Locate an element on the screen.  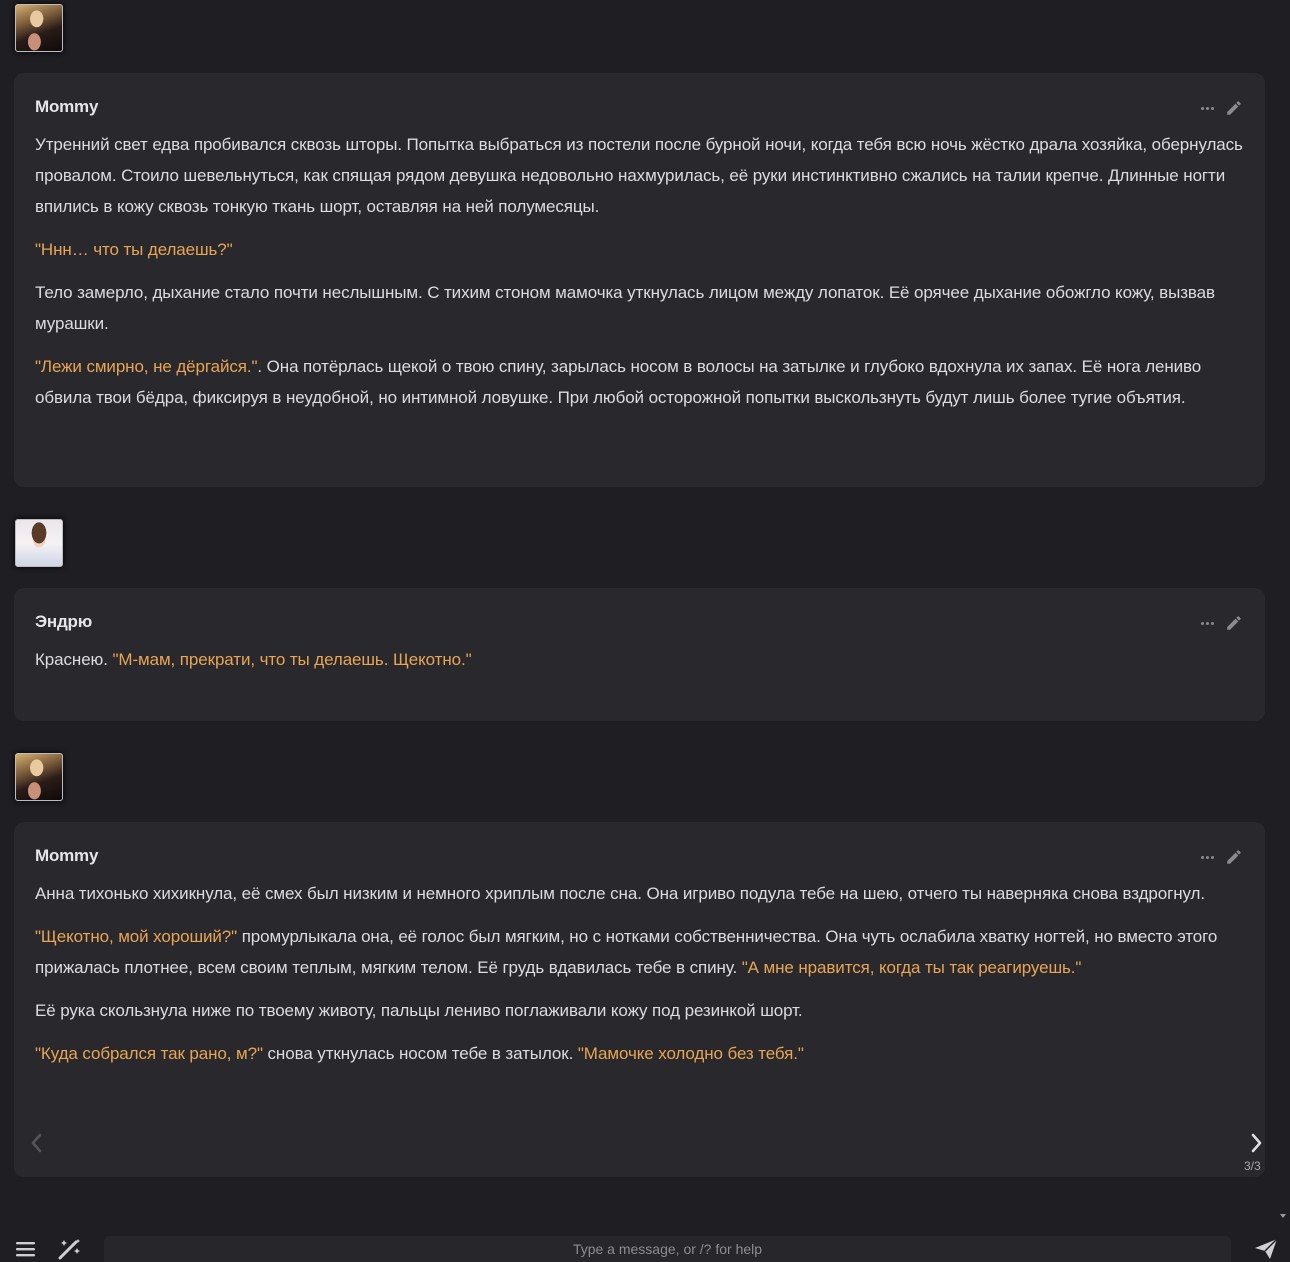
quoted-speech: "Ннн… что ты делаешь?" is located at coordinates (134, 249).